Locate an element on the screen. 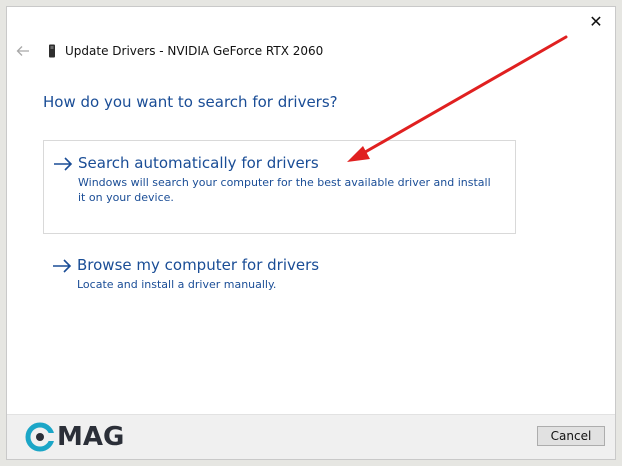  dialog-header: Update Drivers - NVIDIA GeForce RTX 2060 is located at coordinates (169, 51).